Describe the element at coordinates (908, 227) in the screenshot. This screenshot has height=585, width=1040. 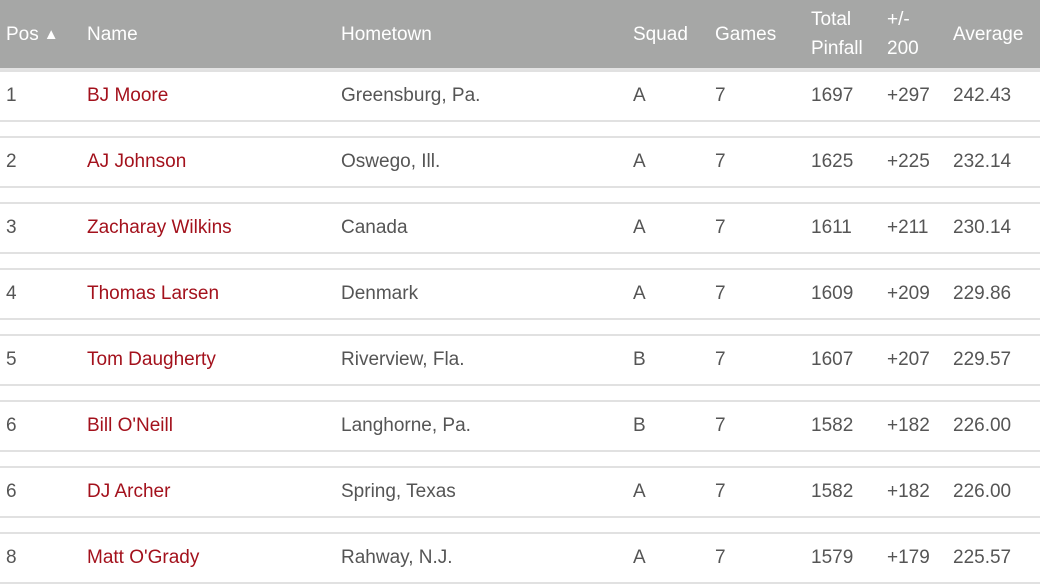
I see `plus-minus-cell: +211` at that location.